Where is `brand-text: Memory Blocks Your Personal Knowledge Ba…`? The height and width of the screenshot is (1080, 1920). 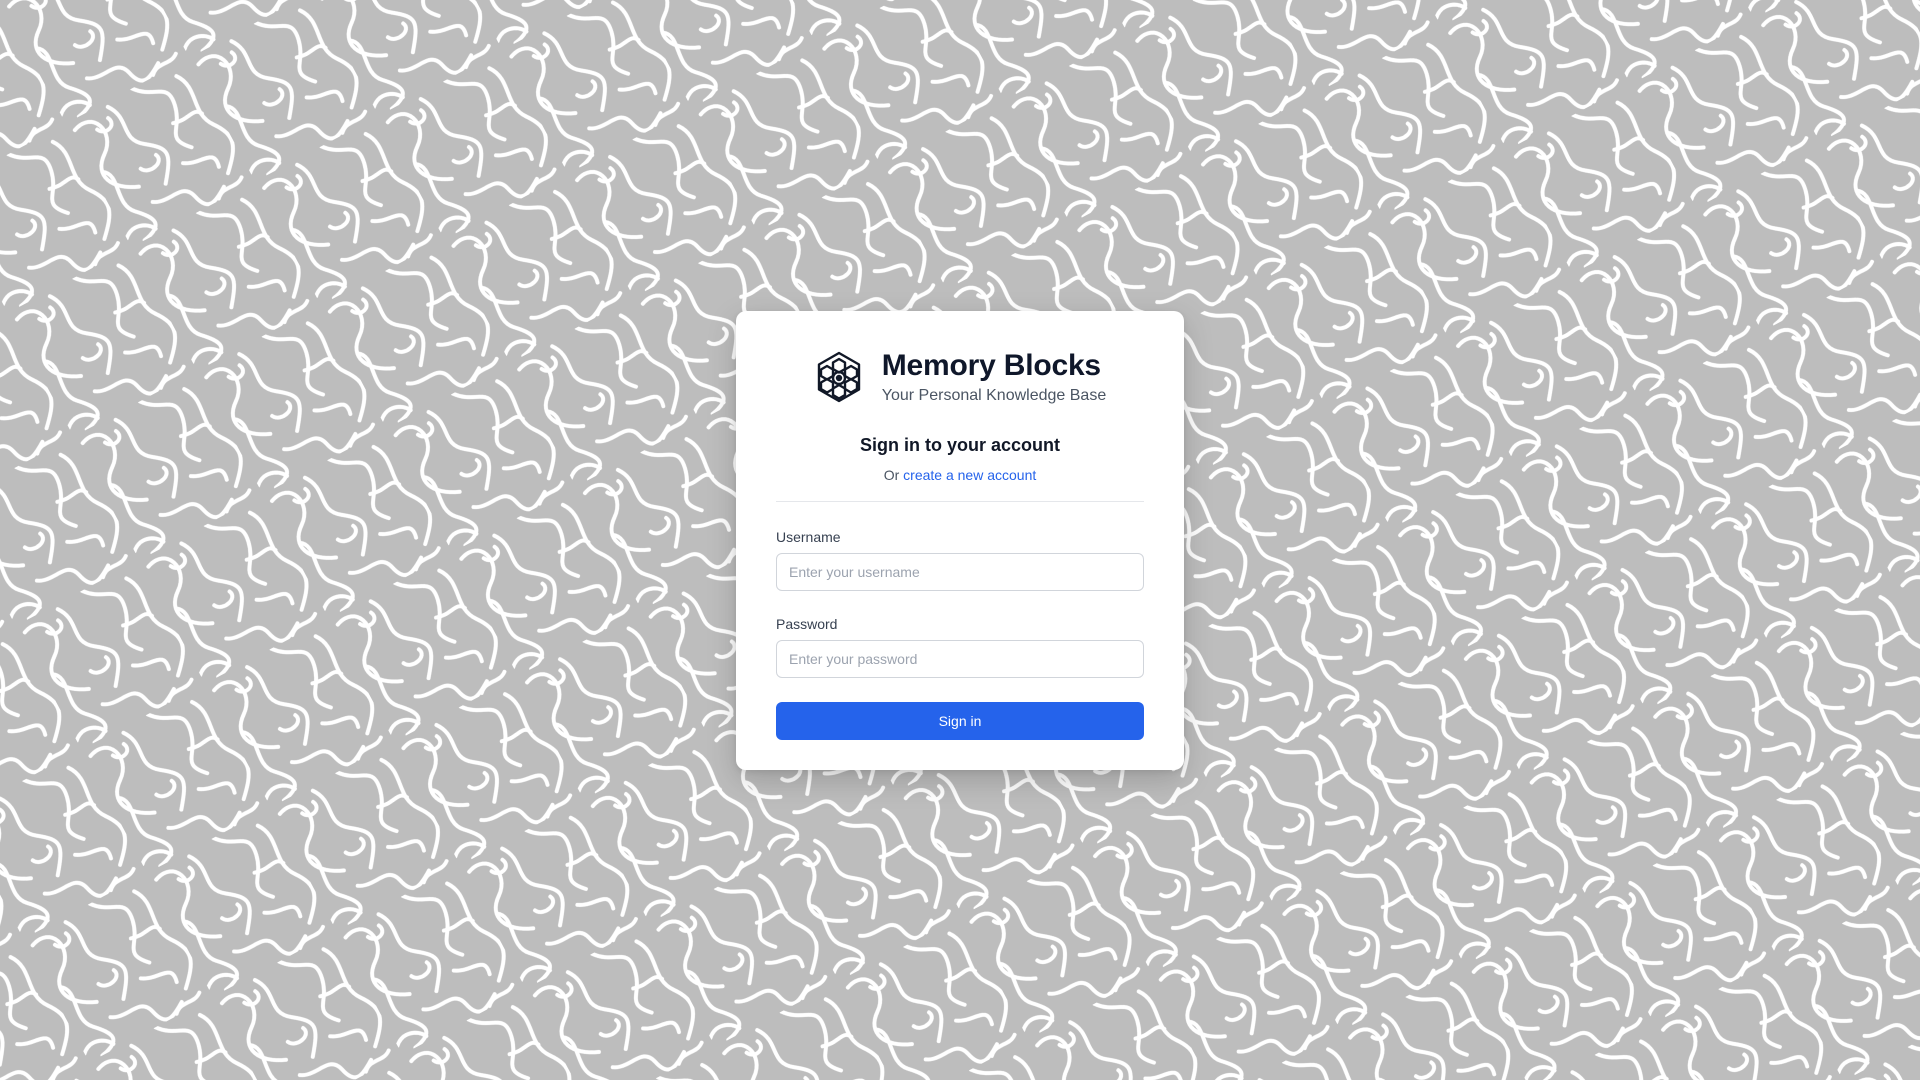
brand-text: Memory Blocks Your Personal Knowledge Ba… is located at coordinates (994, 377).